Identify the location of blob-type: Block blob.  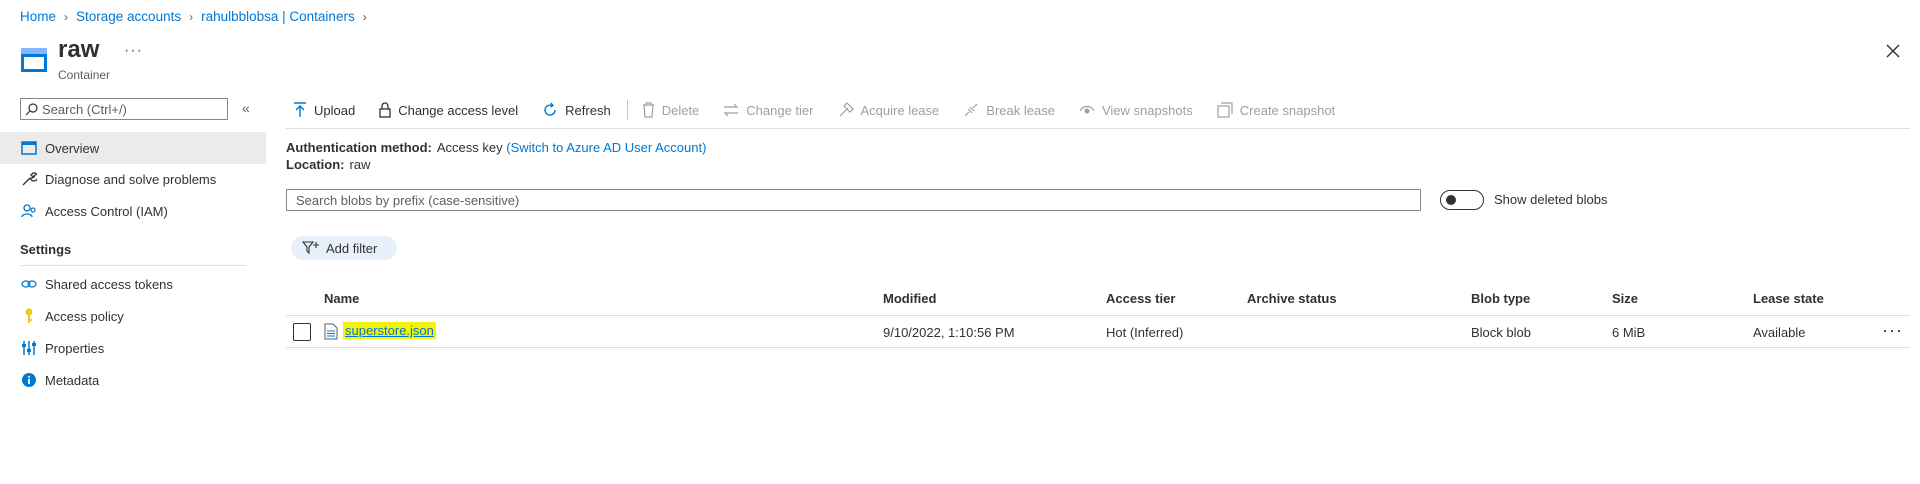
(1501, 332).